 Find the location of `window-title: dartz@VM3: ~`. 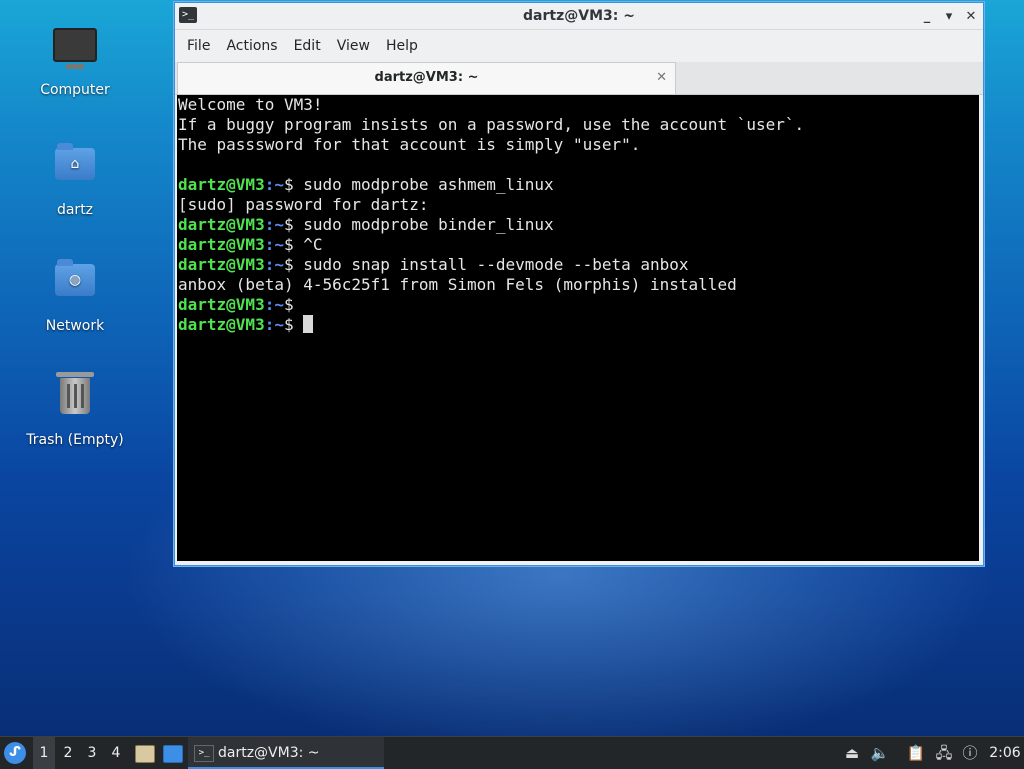

window-title: dartz@VM3: ~ is located at coordinates (579, 16).